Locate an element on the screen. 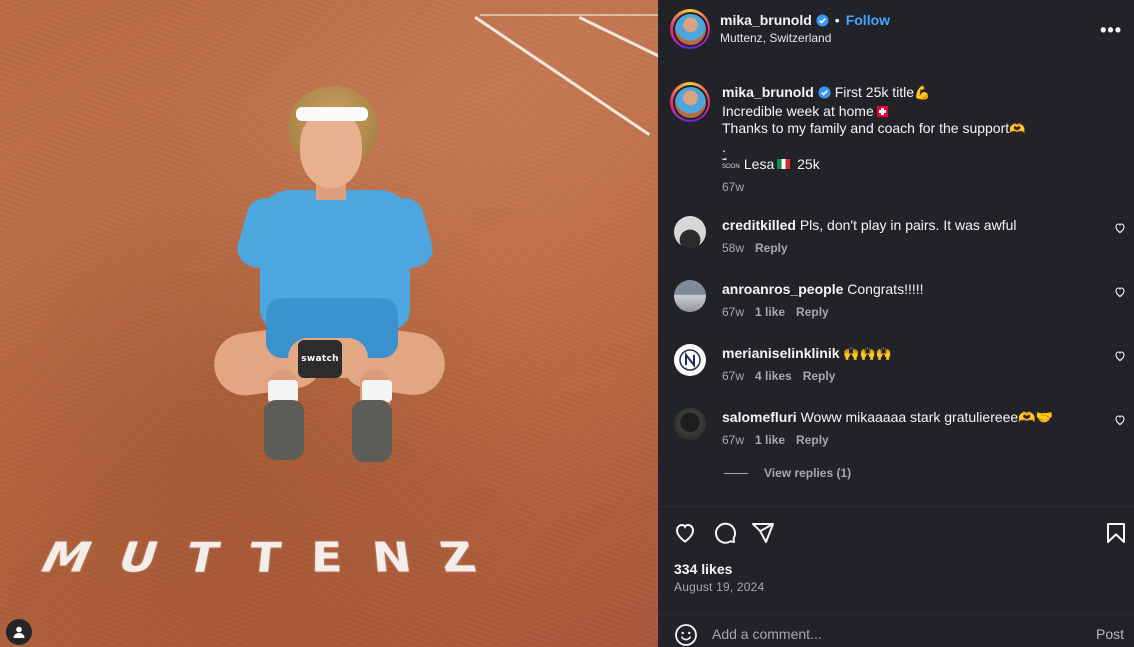  comment-text: Woww mikaaaaa stark gratuliereee🫶🤝 is located at coordinates (927, 417).